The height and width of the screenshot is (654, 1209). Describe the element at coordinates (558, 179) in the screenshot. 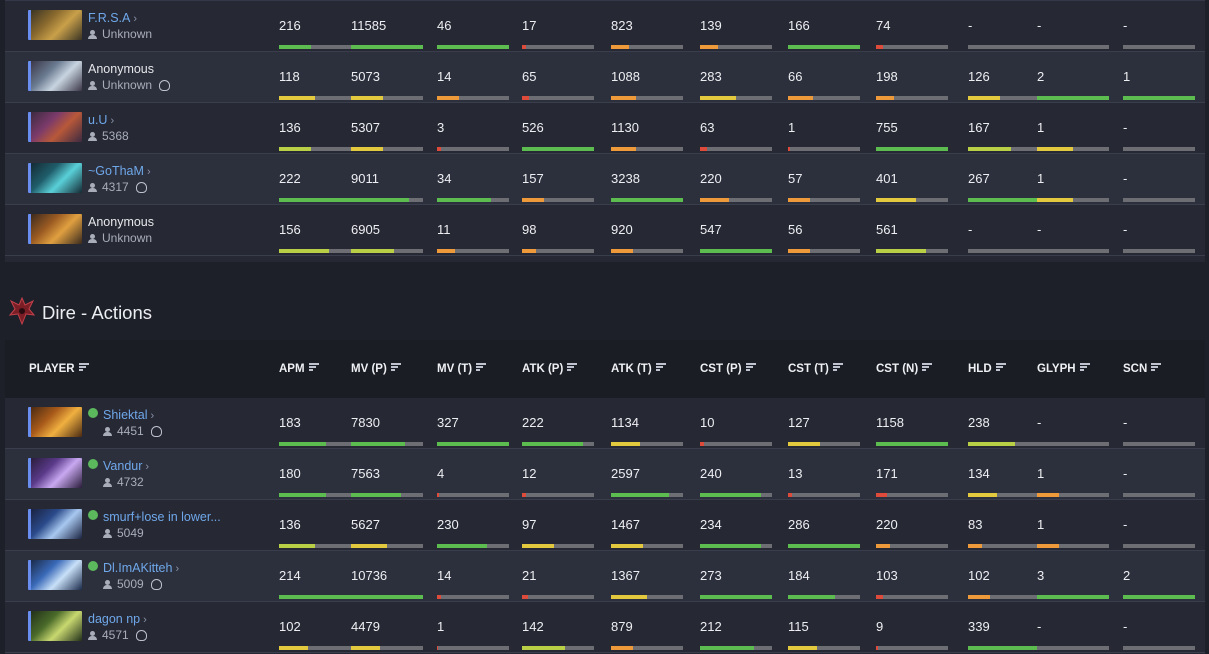

I see `stat-atk-p: 157` at that location.